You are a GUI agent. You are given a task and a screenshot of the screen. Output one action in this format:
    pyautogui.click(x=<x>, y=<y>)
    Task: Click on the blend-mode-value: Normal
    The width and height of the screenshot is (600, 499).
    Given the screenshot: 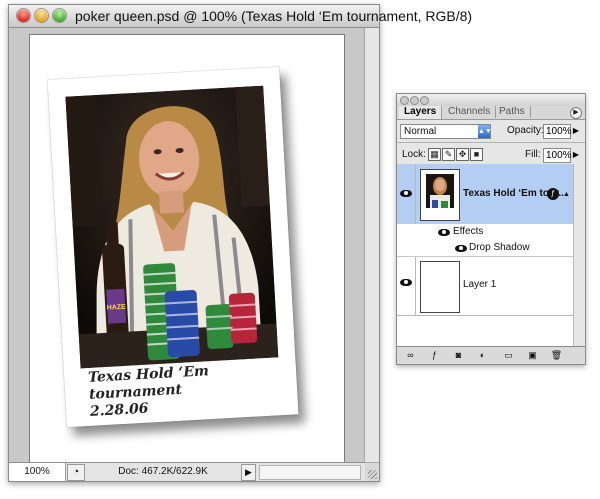 What is the action you would take?
    pyautogui.click(x=420, y=131)
    